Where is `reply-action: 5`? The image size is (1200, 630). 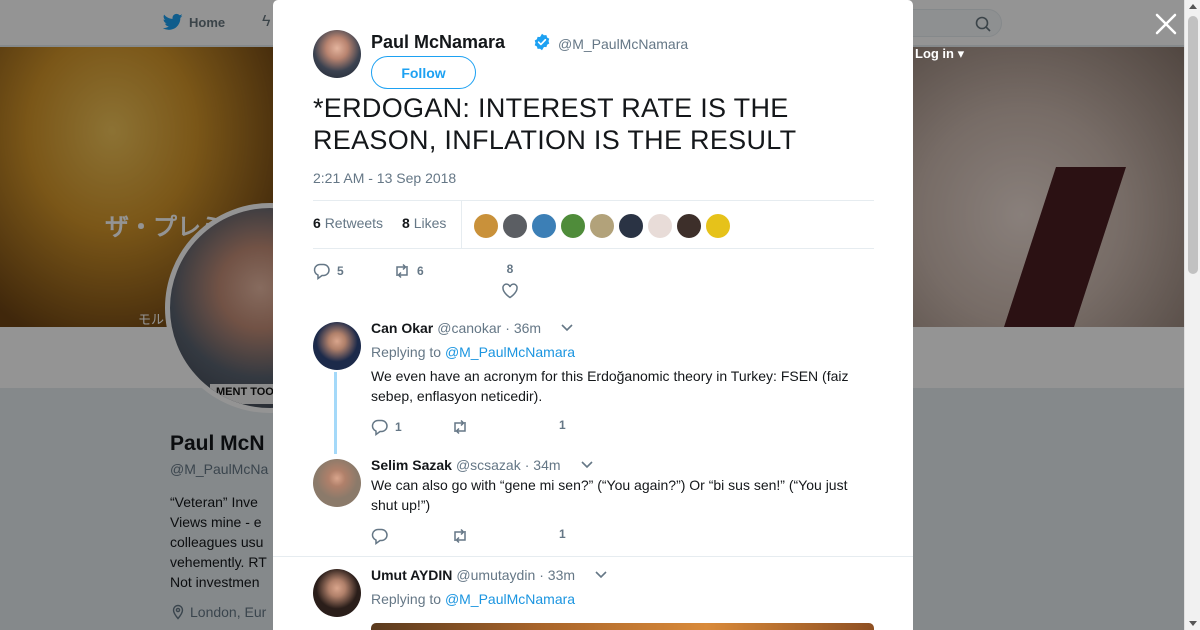 reply-action: 5 is located at coordinates (328, 271).